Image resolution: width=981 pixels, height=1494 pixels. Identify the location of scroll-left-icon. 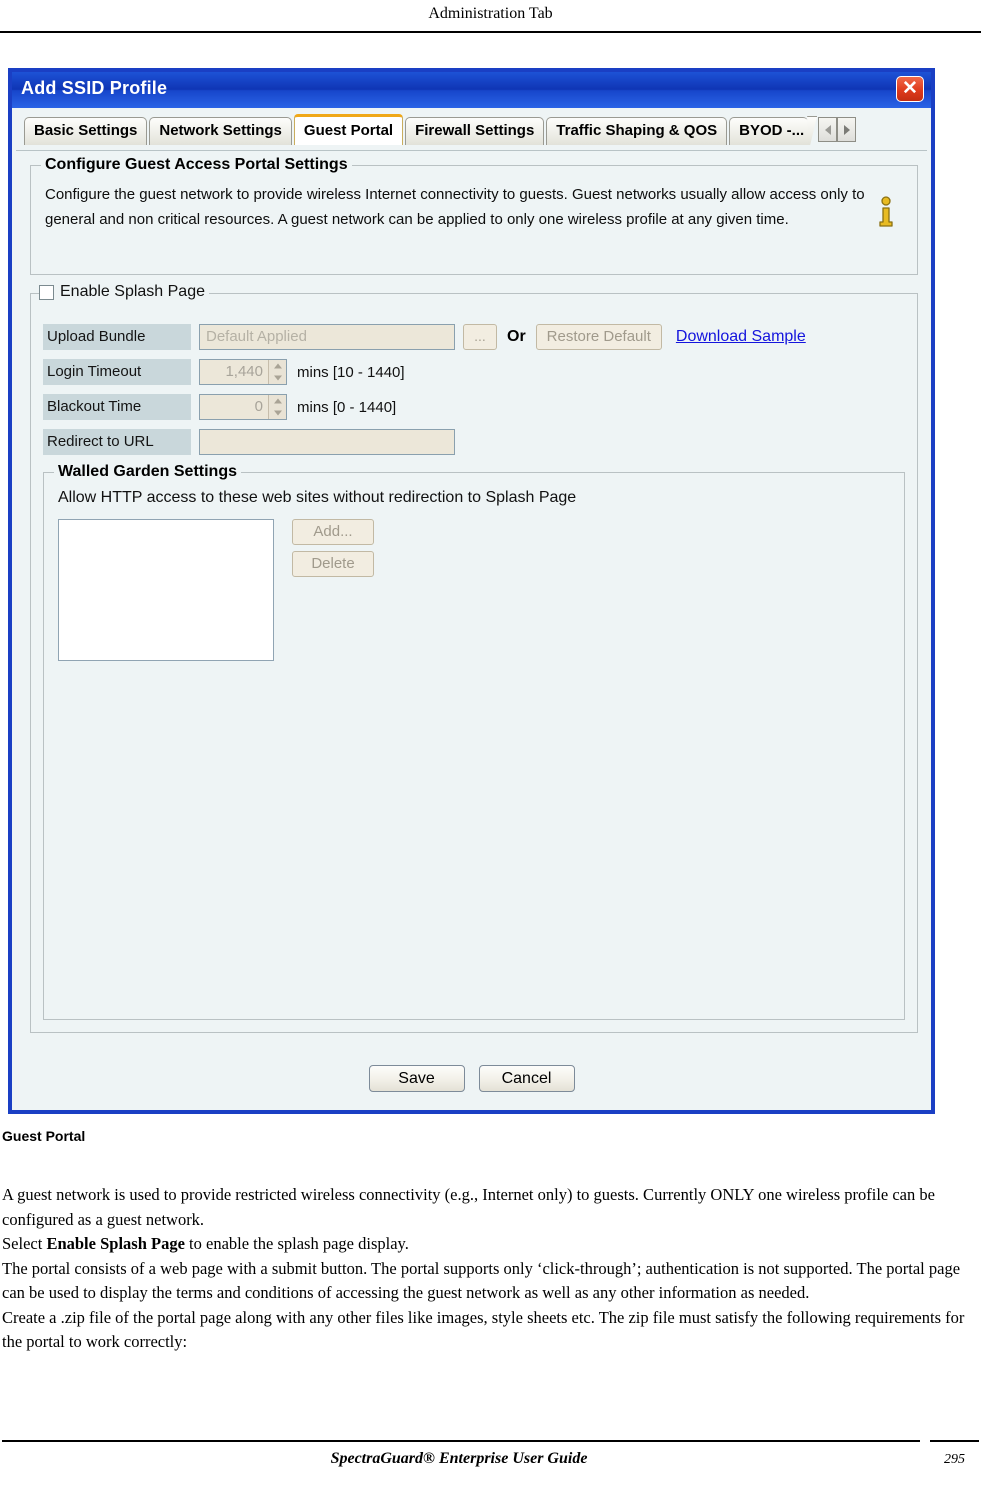
(827, 129).